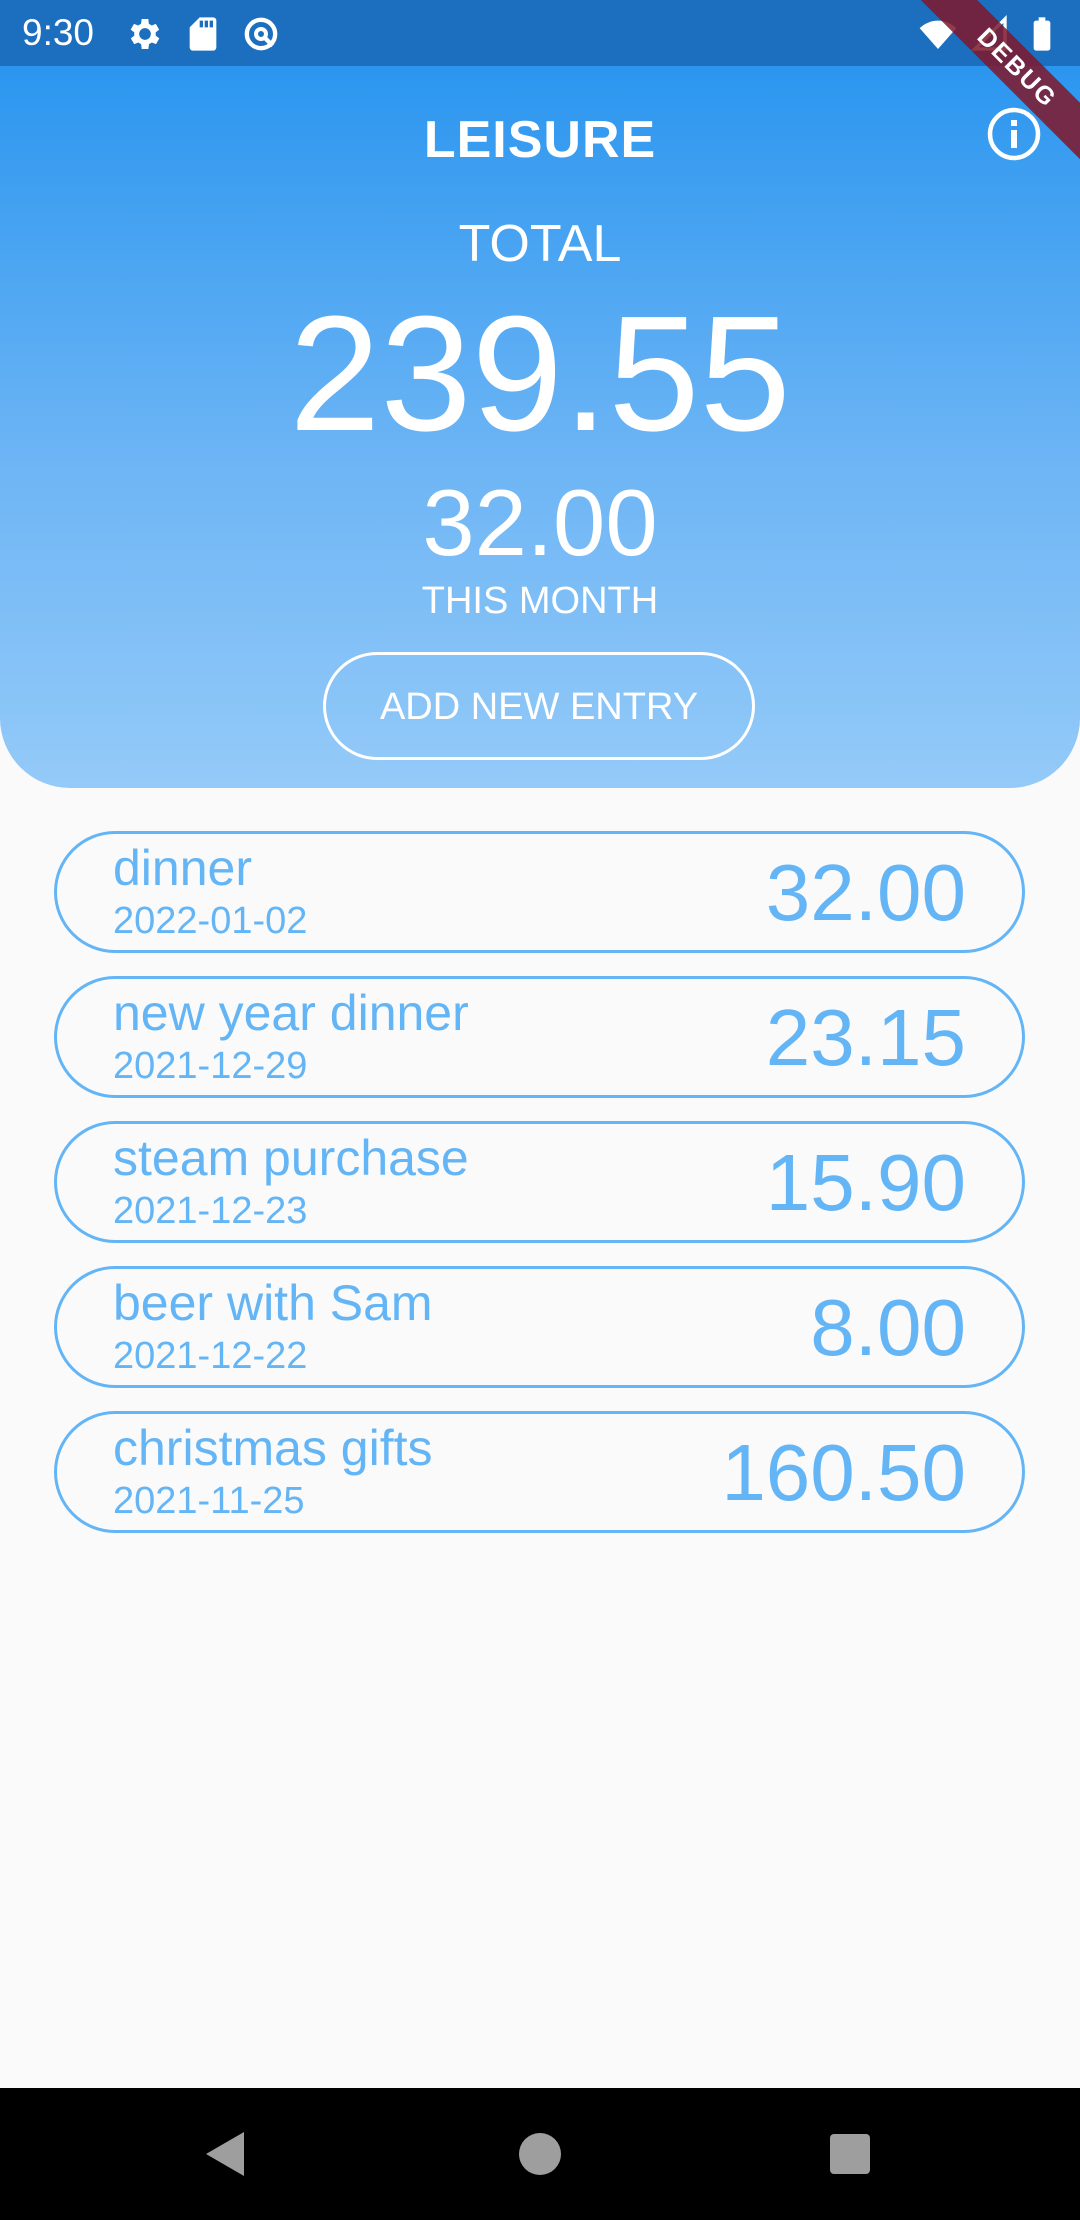  What do you see at coordinates (843, 1472) in the screenshot?
I see `entry-amount: 160.50` at bounding box center [843, 1472].